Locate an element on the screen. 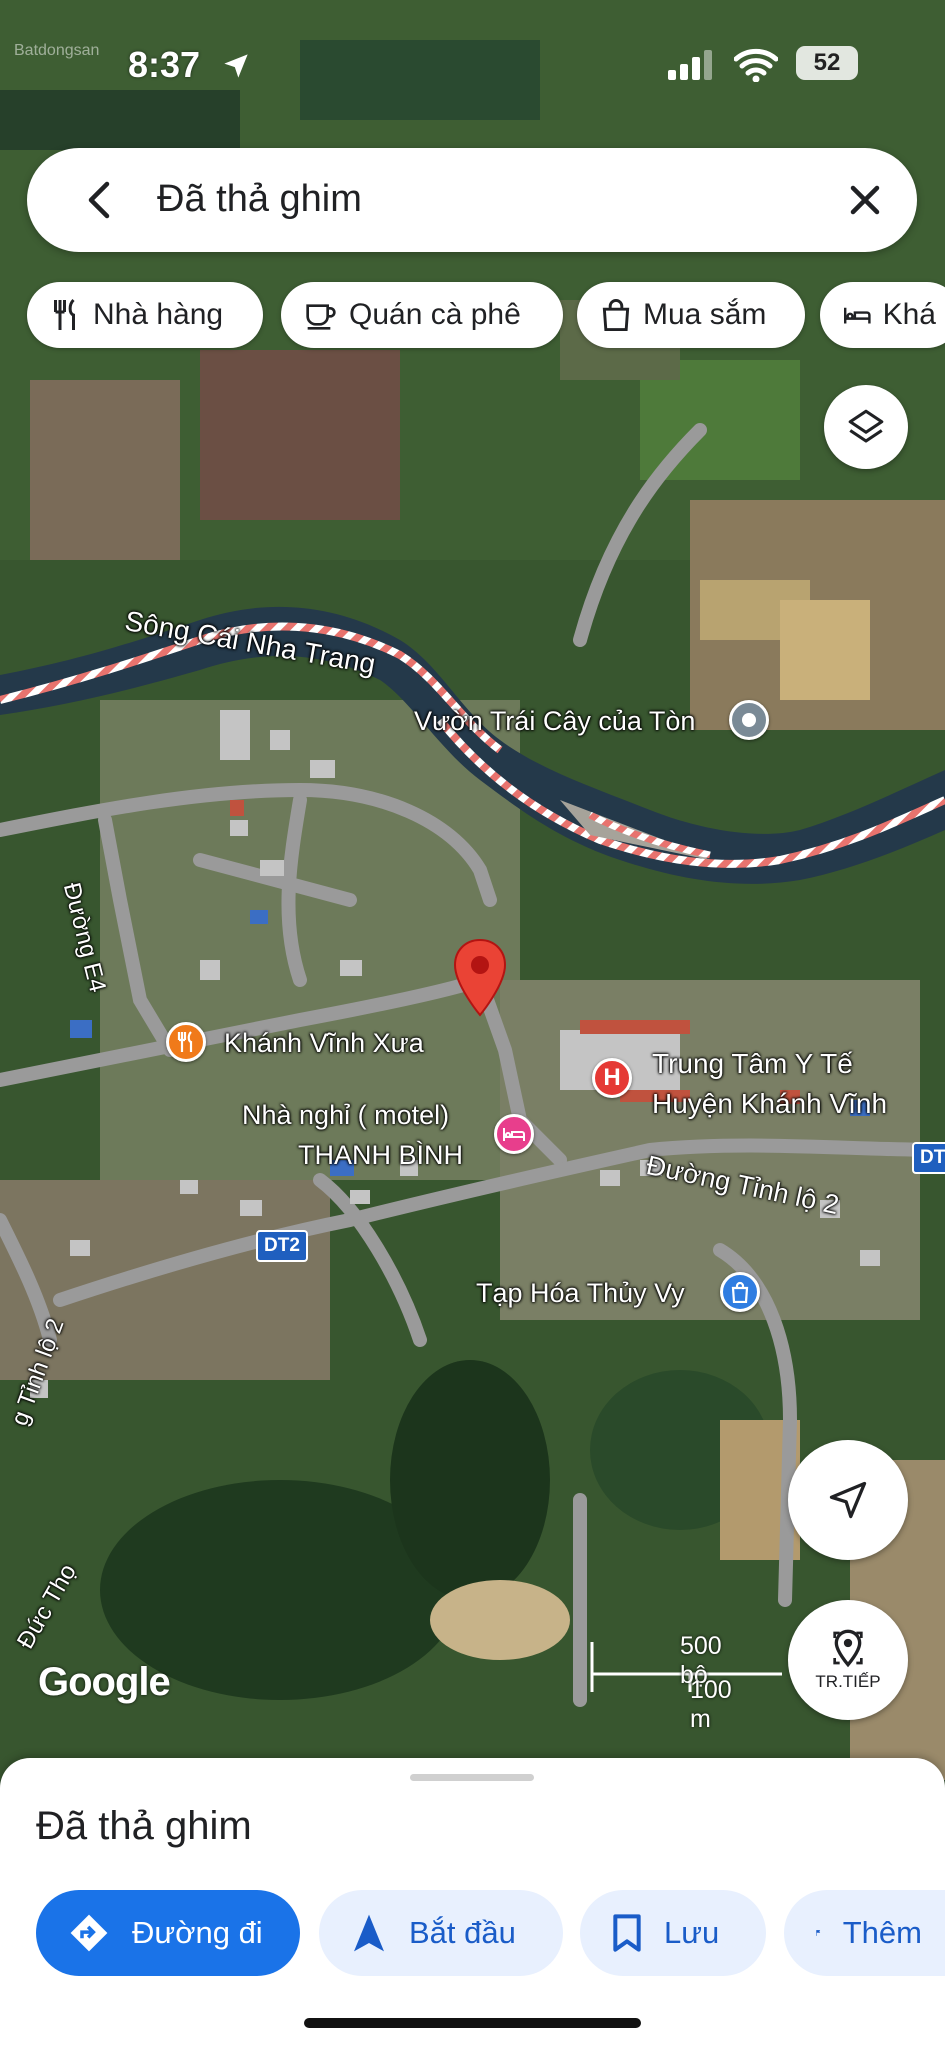 Image resolution: width=945 pixels, height=2048 pixels. directions-icon is located at coordinates (89, 1933).